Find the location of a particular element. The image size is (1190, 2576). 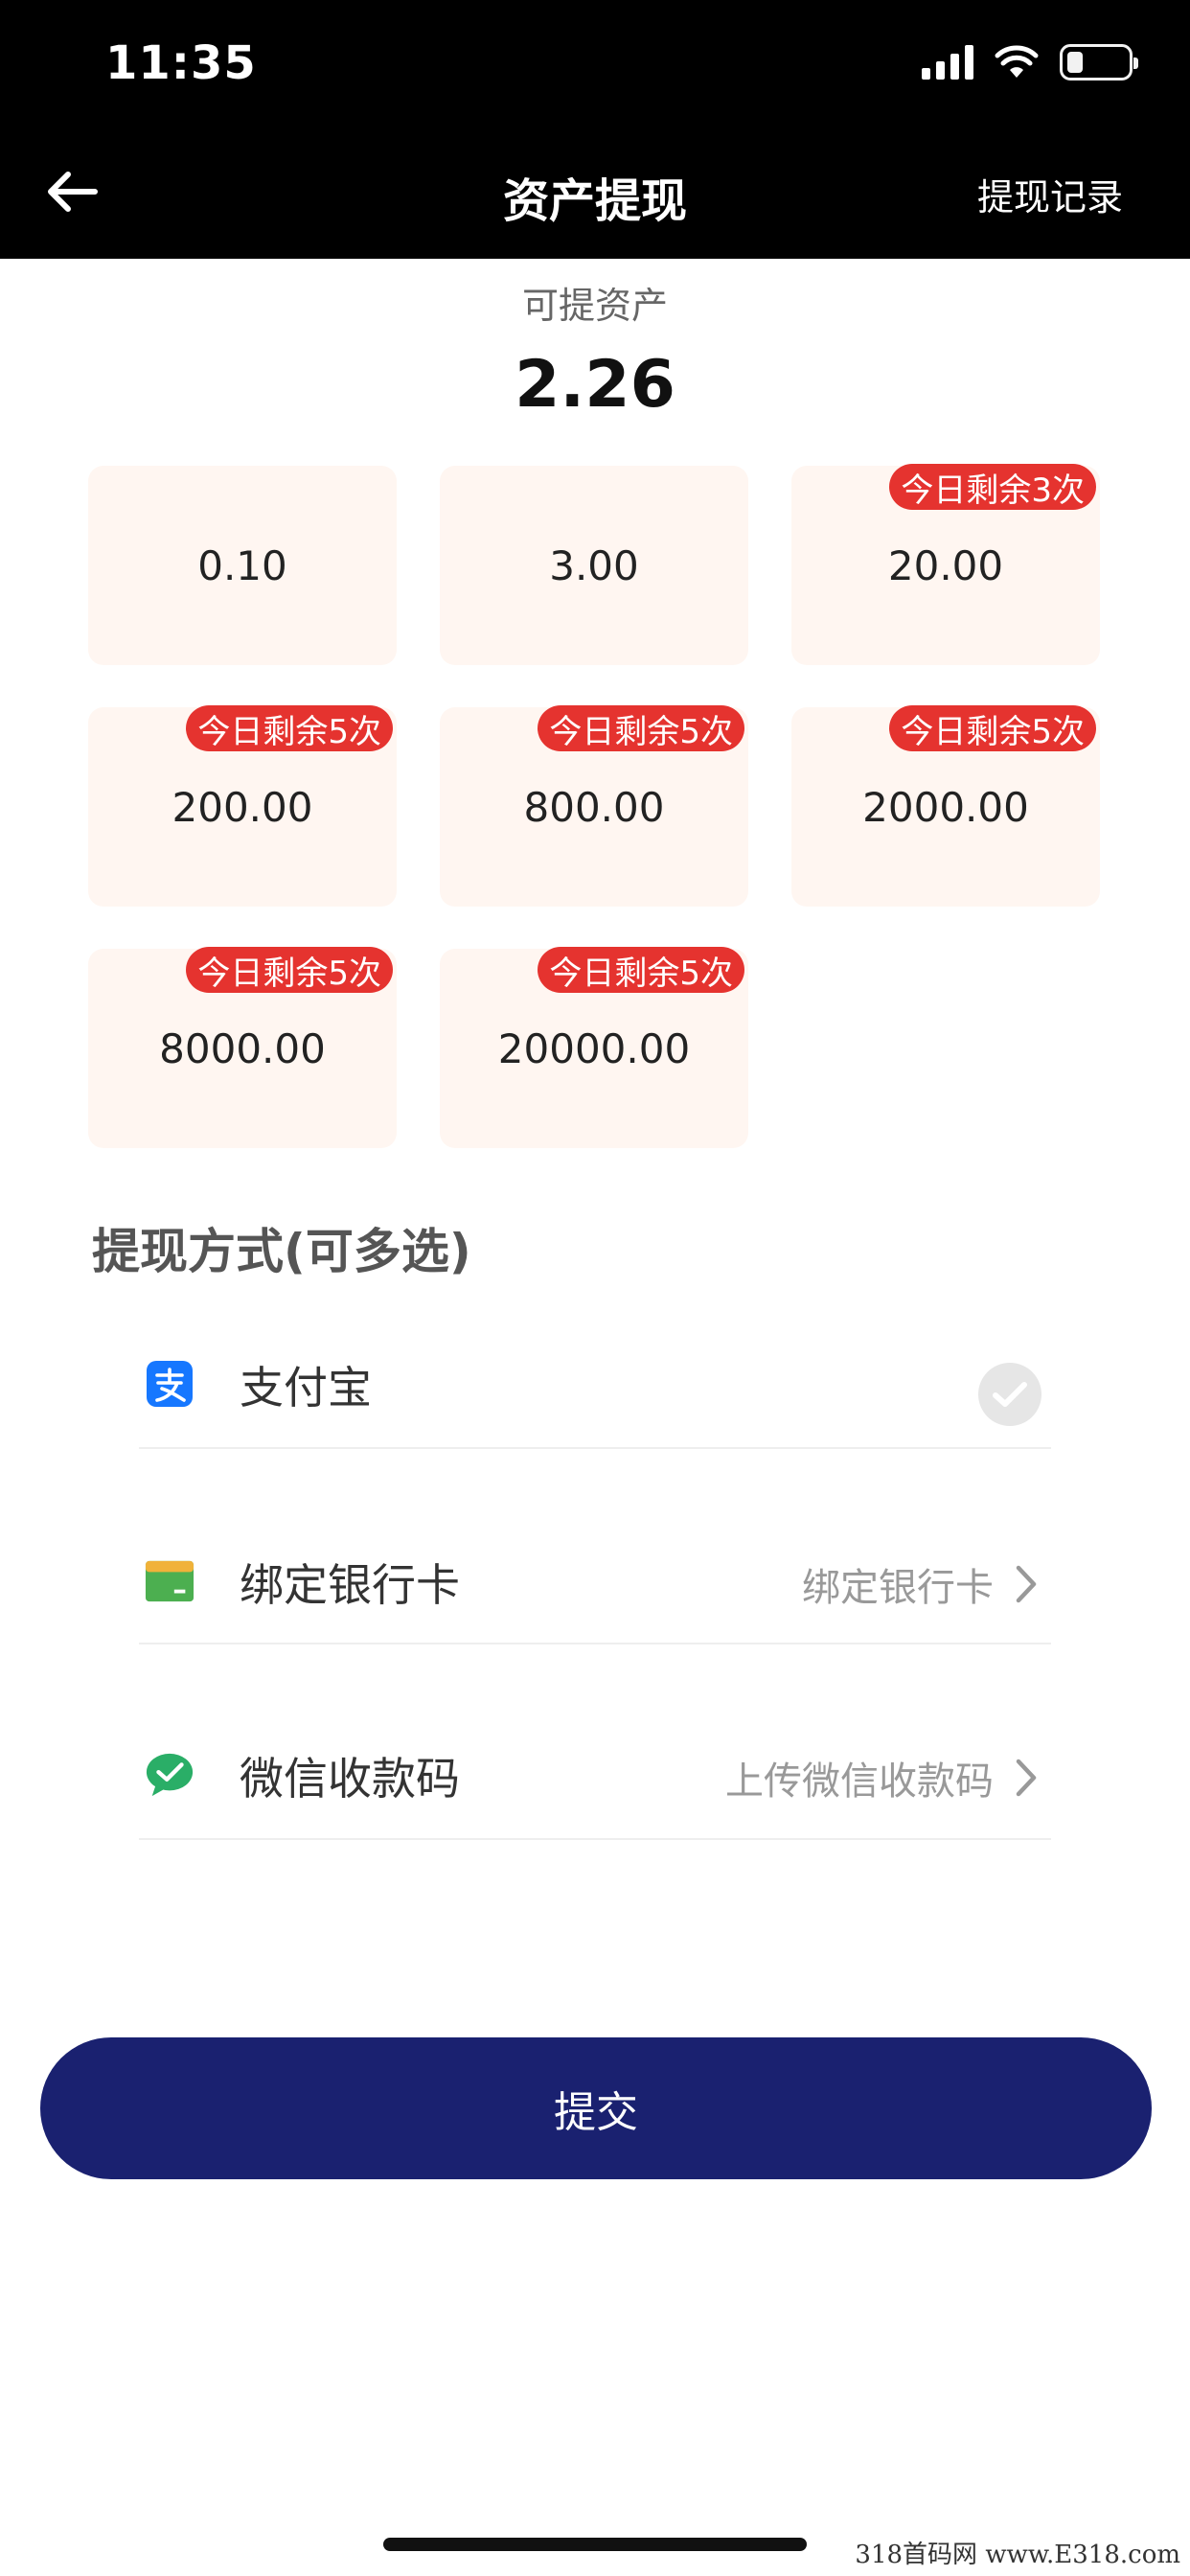

amount-value: 2000.00 is located at coordinates (946, 807).